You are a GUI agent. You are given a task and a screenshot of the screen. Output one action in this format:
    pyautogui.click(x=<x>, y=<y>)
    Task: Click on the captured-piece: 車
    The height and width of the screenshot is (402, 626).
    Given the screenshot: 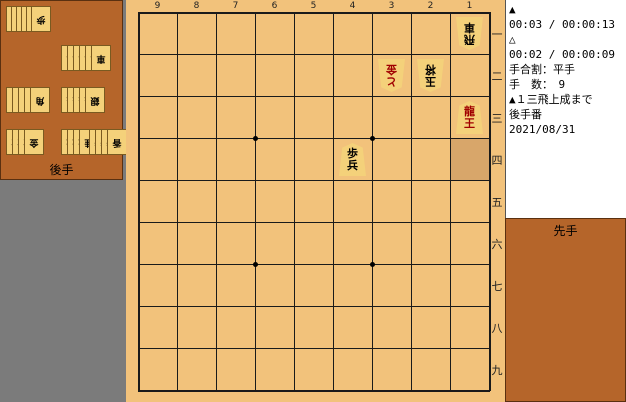 What is the action you would take?
    pyautogui.click(x=101, y=58)
    